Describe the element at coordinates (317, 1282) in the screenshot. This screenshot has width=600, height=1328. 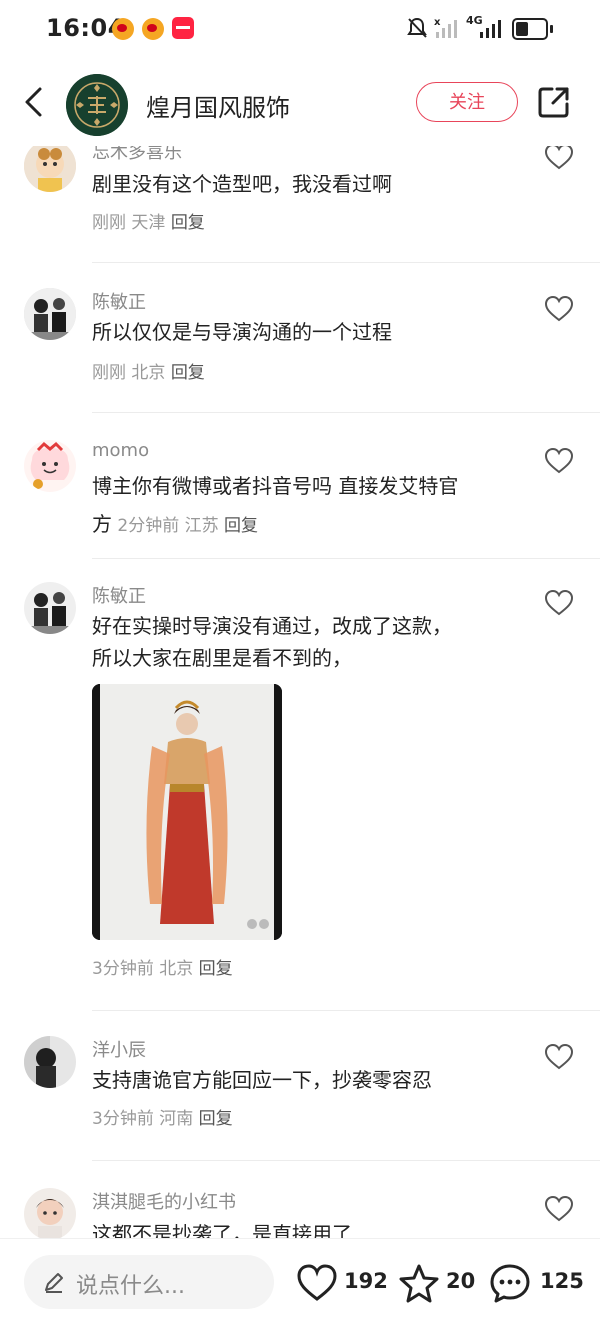
I see `heart-icon` at that location.